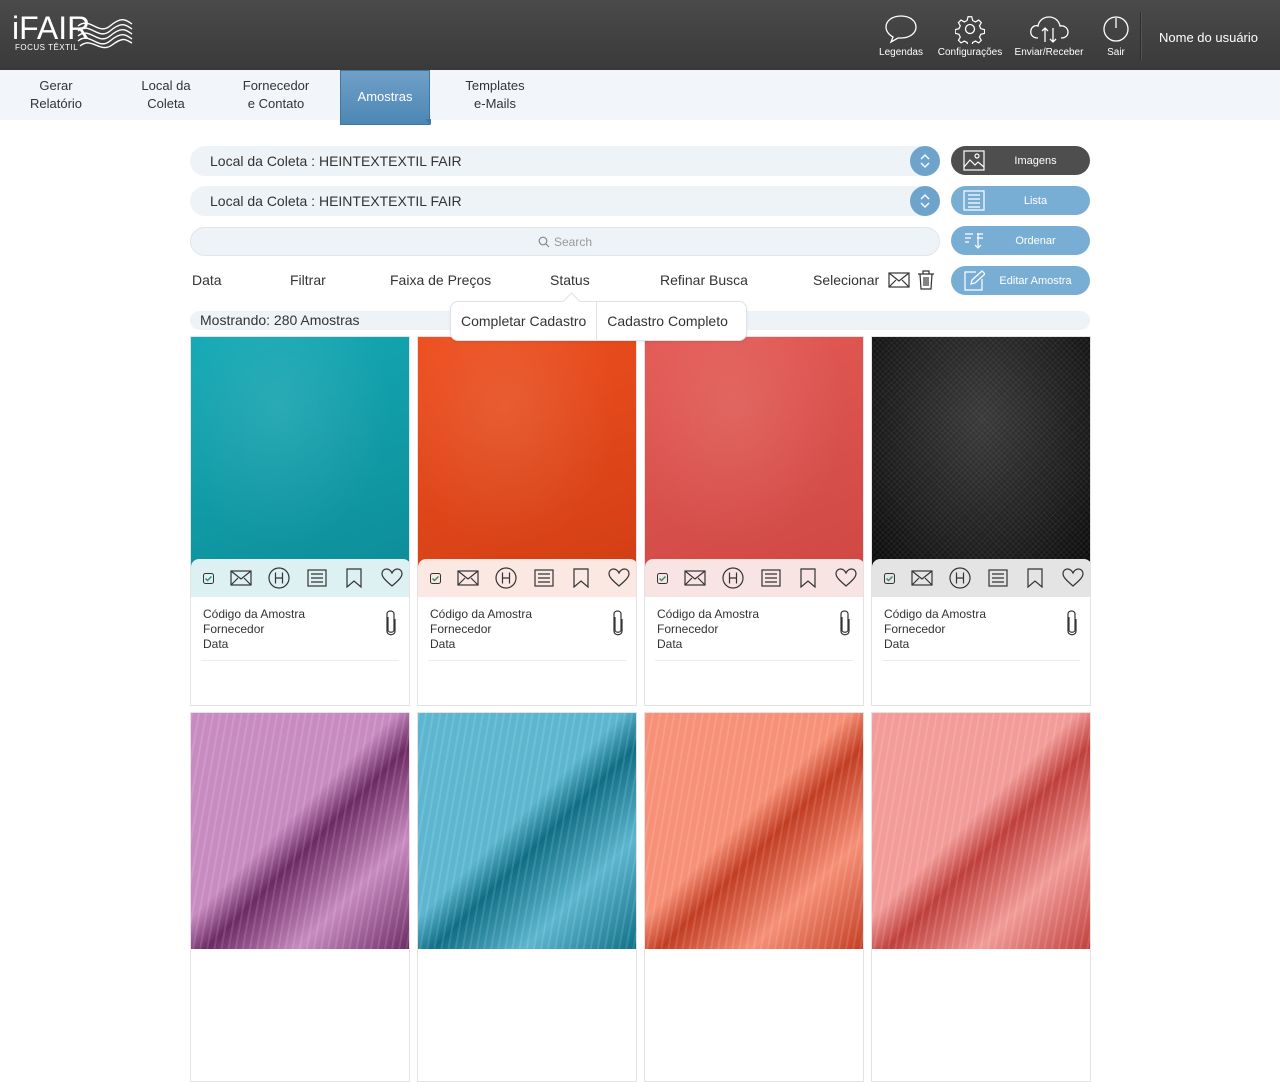 This screenshot has width=1280, height=1082. I want to click on status-option-completar: Completar Cadastro, so click(523, 321).